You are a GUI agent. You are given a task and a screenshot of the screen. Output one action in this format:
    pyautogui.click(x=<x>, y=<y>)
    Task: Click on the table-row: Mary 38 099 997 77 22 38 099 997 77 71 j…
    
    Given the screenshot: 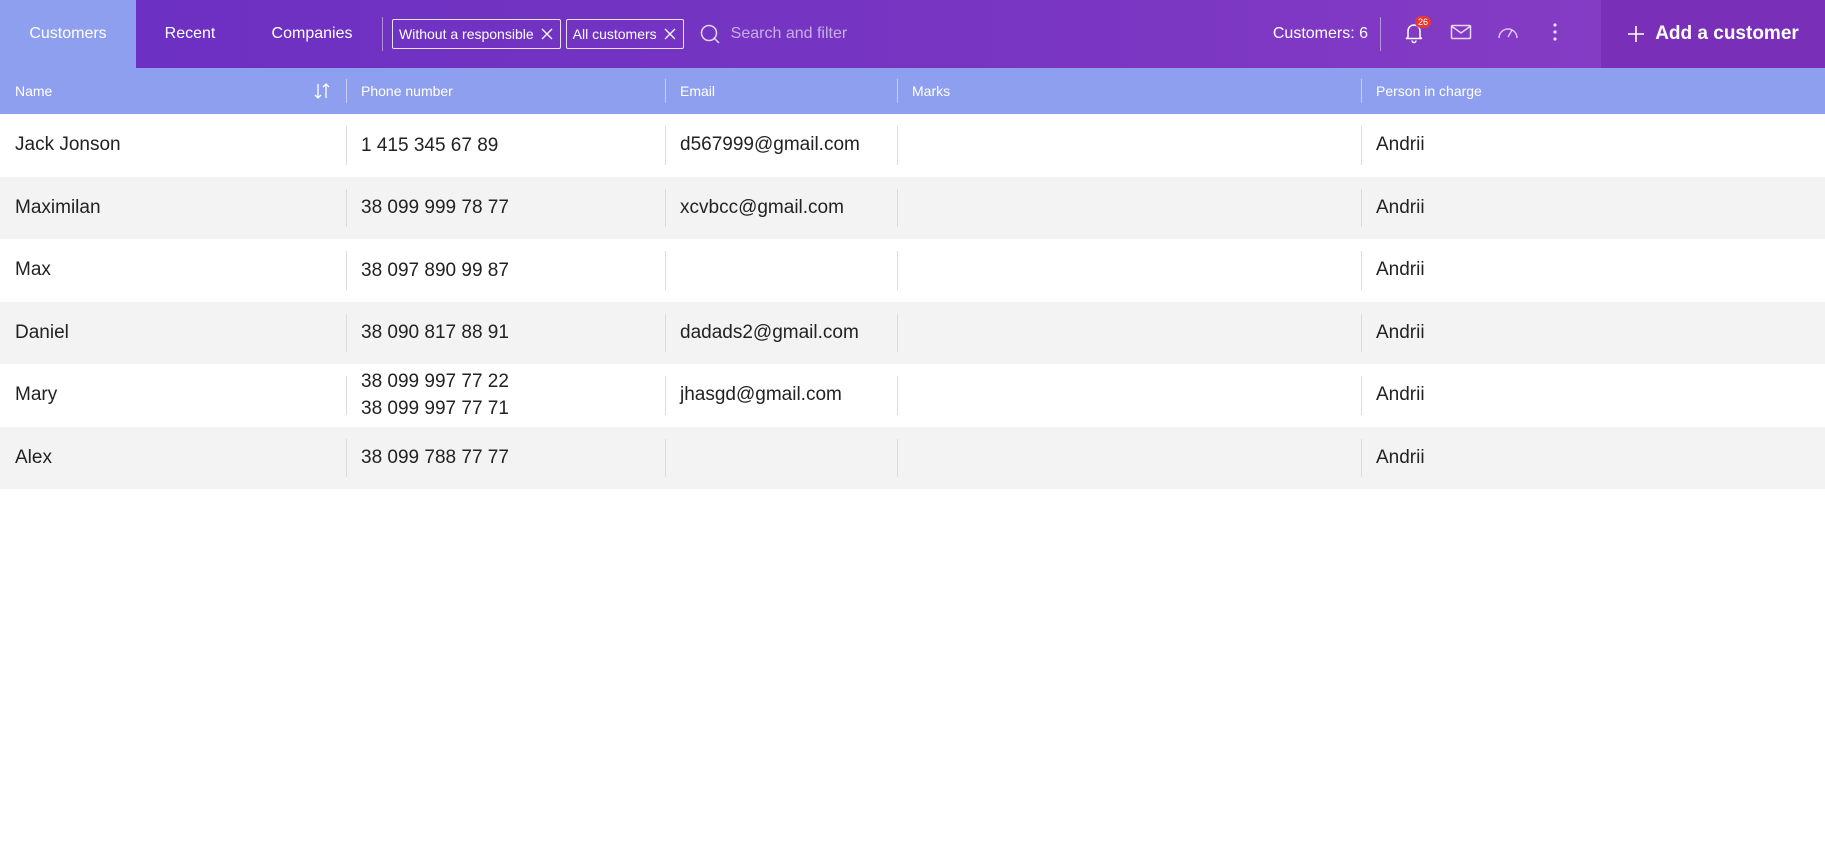 What is the action you would take?
    pyautogui.click(x=912, y=395)
    